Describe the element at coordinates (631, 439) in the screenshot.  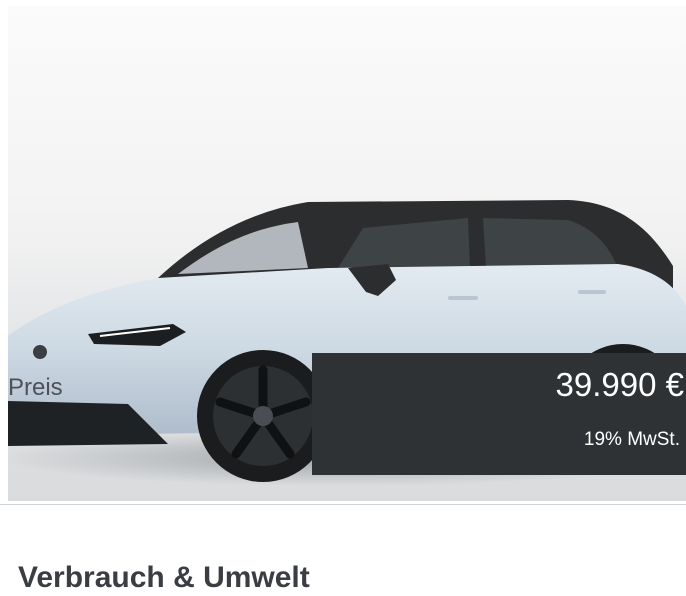
I see `tax-note: 19% MwSt.` at that location.